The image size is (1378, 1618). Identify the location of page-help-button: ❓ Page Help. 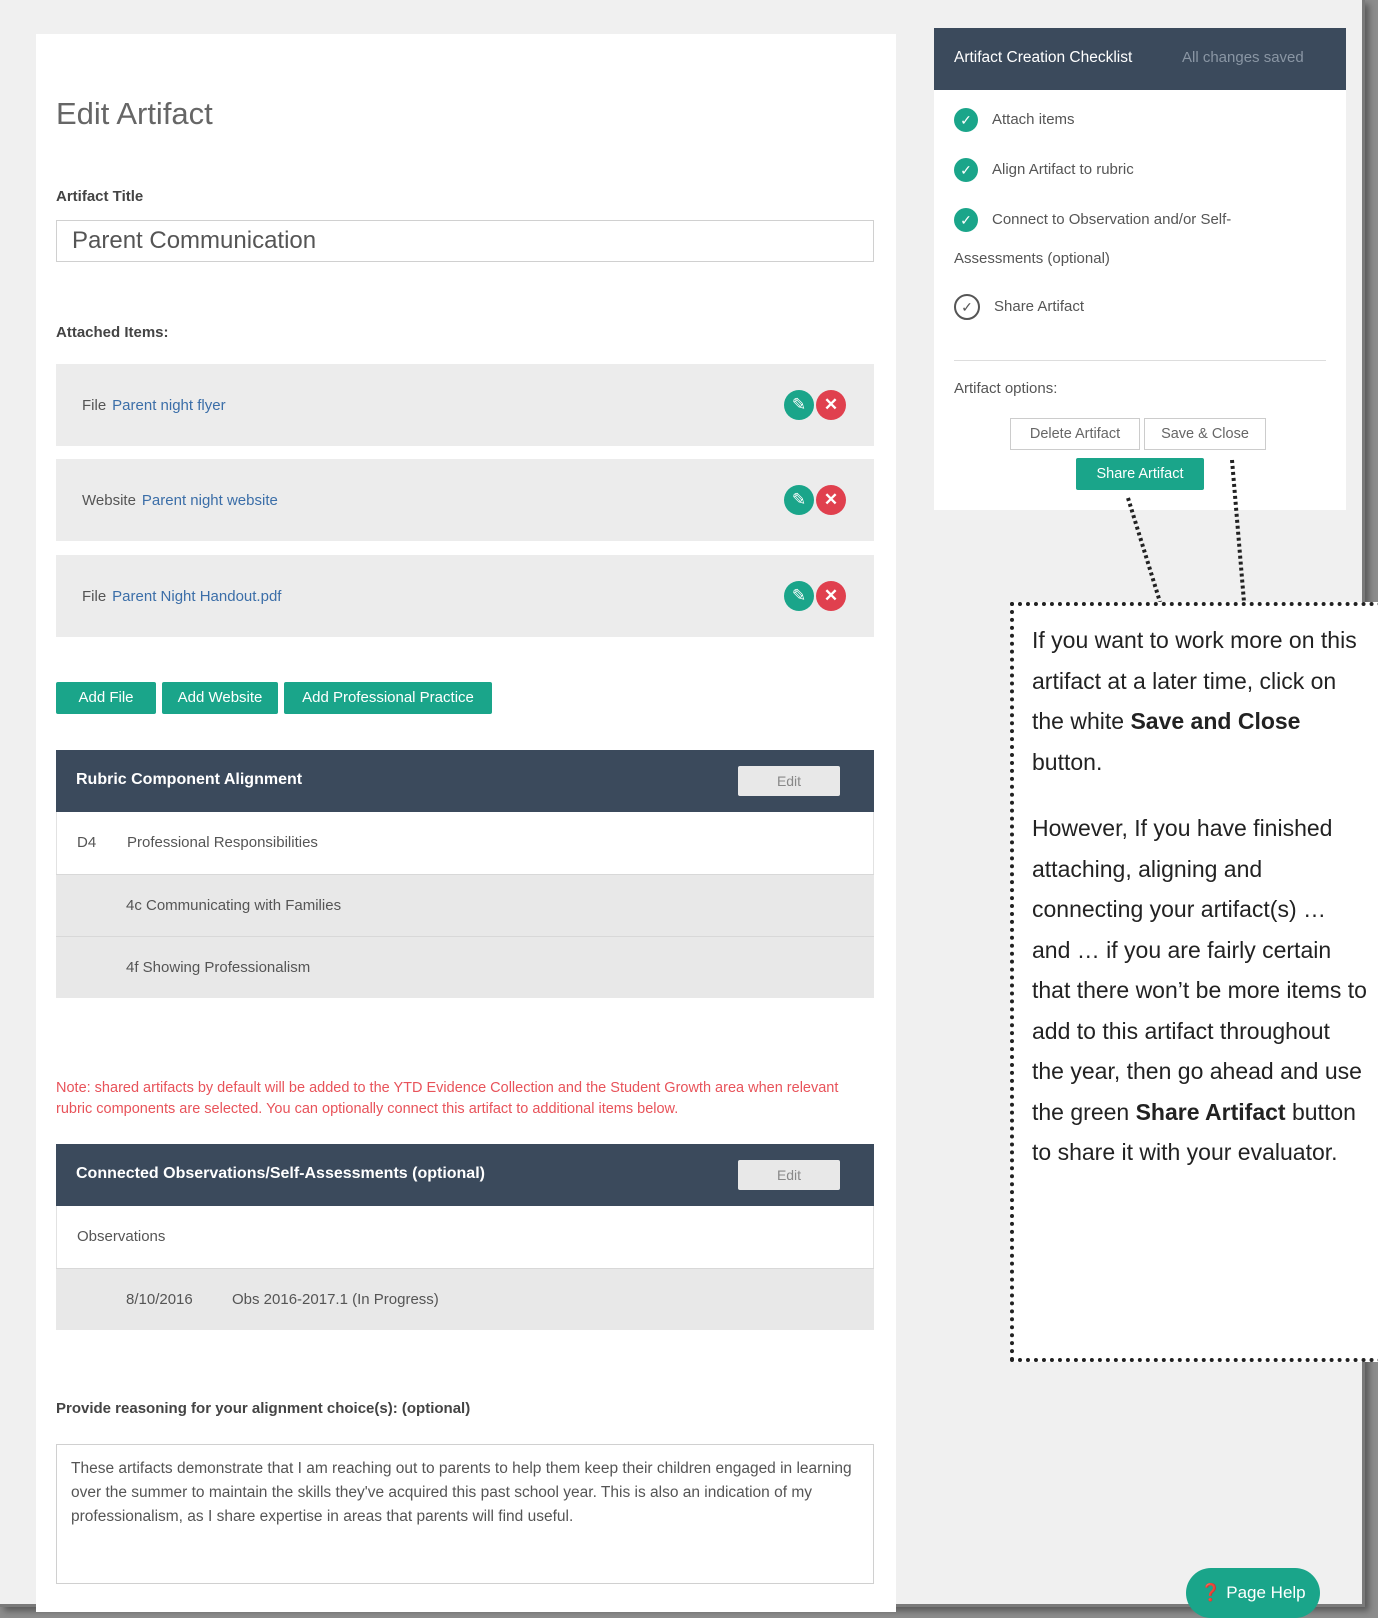
(1253, 1593).